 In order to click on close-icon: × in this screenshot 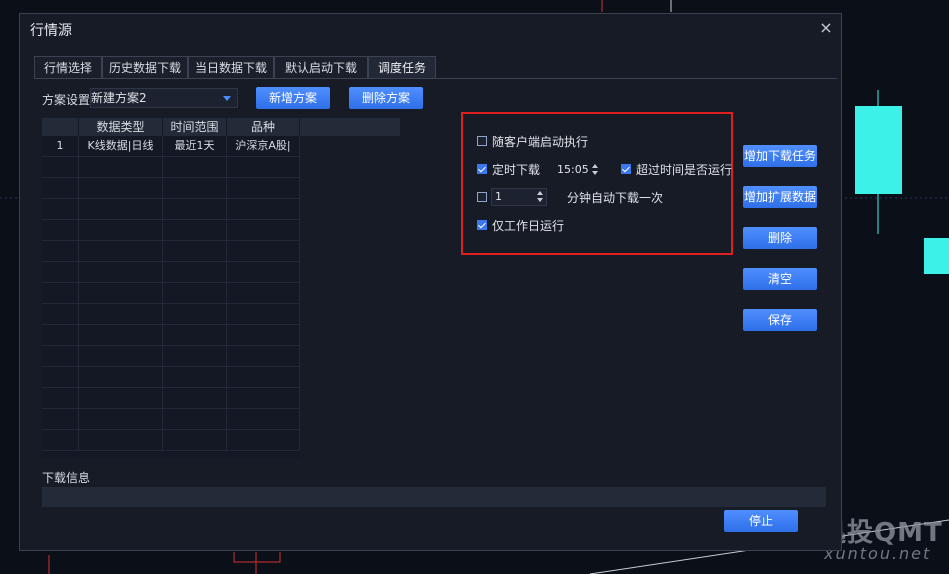, I will do `click(826, 28)`.